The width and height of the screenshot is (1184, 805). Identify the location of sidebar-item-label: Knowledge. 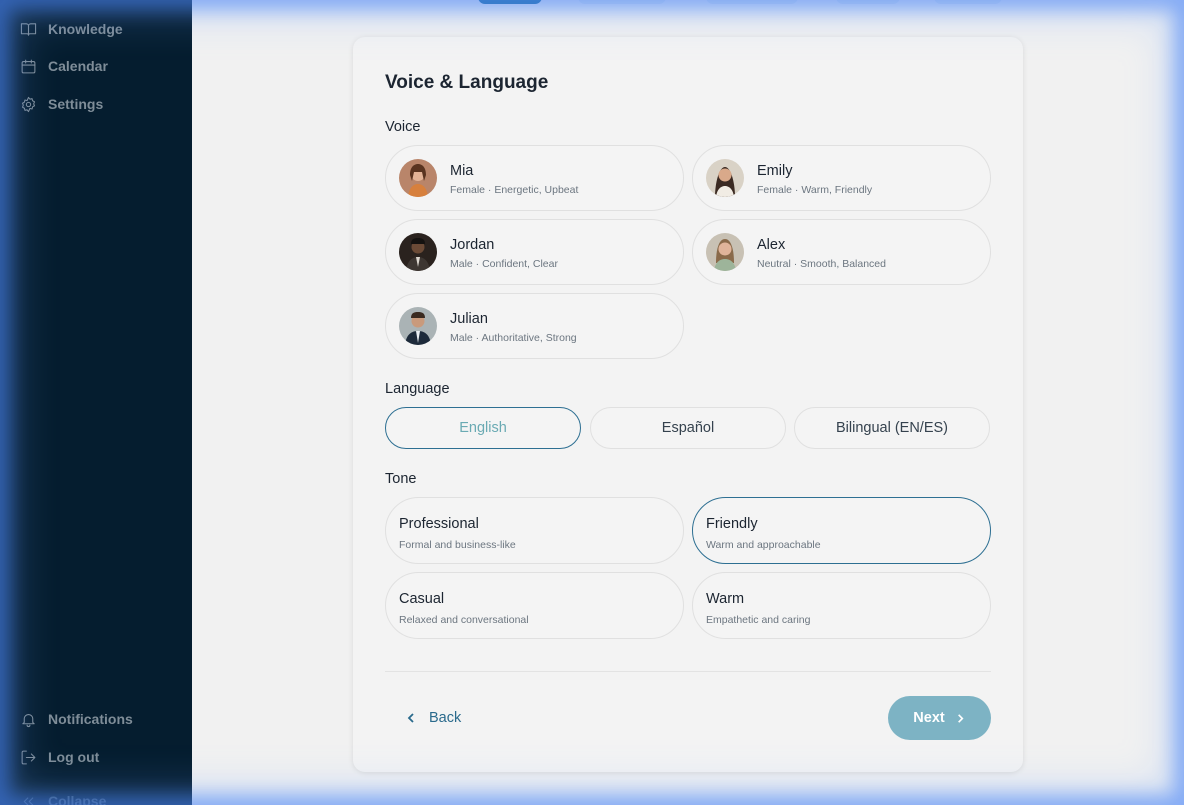
(85, 29).